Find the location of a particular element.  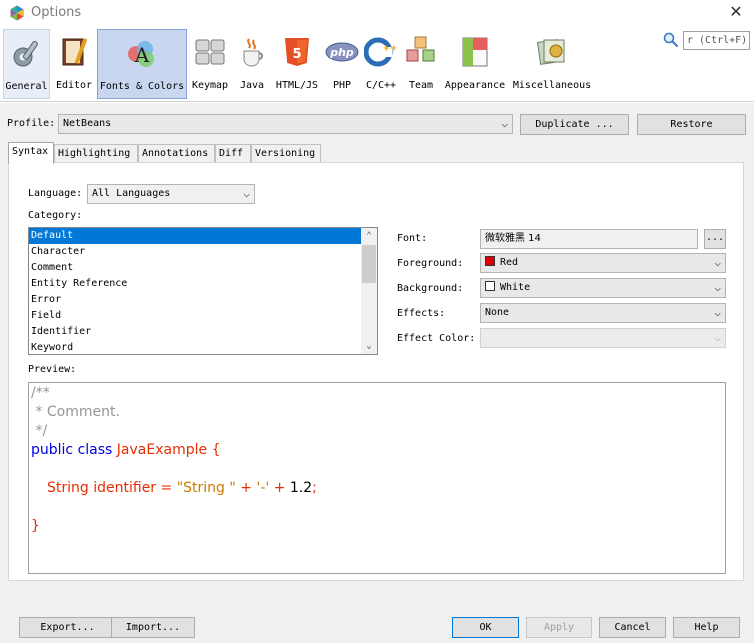

title-bar: Options ✕ is located at coordinates (377, 13).